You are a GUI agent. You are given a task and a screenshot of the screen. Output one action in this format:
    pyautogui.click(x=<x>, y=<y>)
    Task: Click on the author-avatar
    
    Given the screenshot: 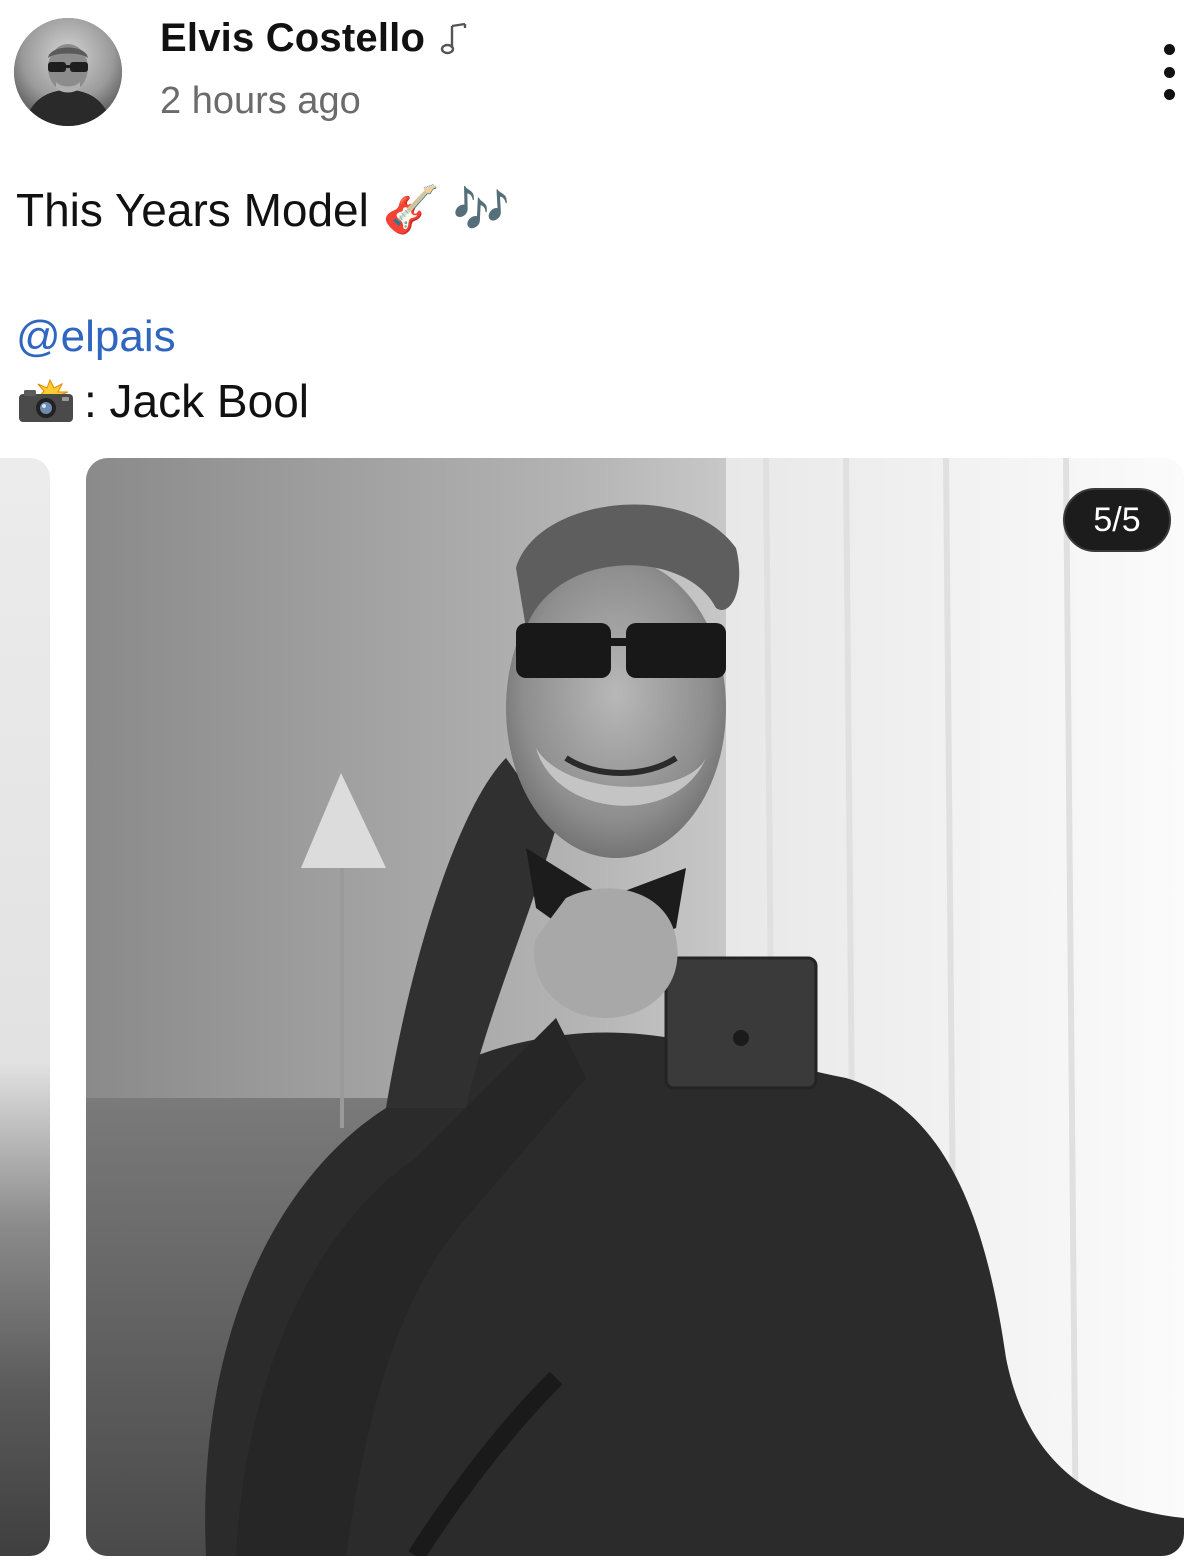 What is the action you would take?
    pyautogui.click(x=68, y=72)
    